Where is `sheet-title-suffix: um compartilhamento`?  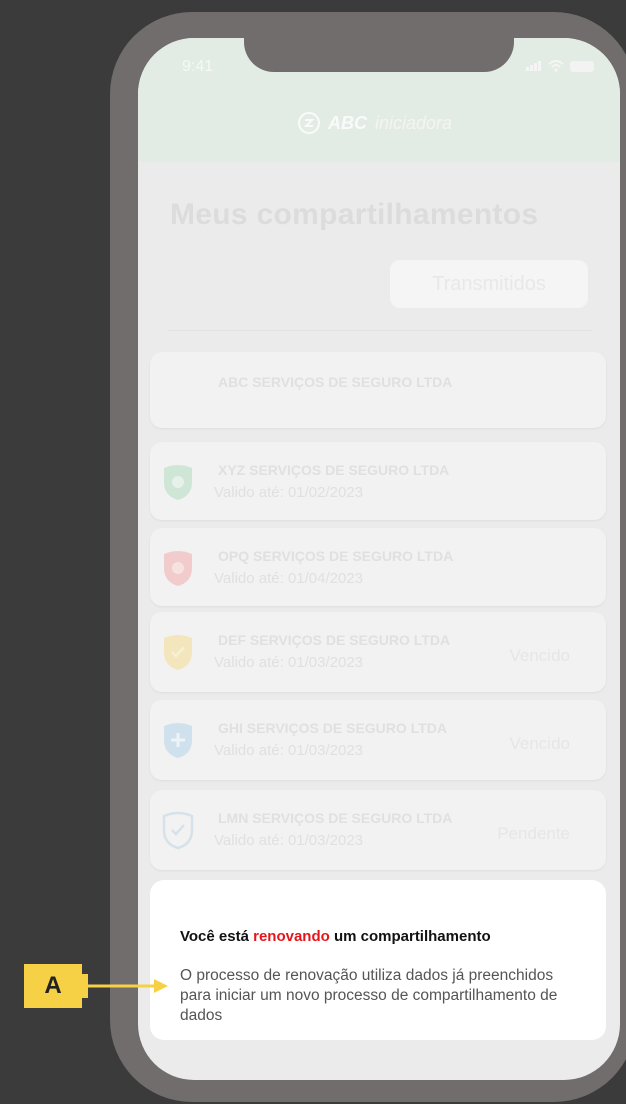 sheet-title-suffix: um compartilhamento is located at coordinates (410, 936).